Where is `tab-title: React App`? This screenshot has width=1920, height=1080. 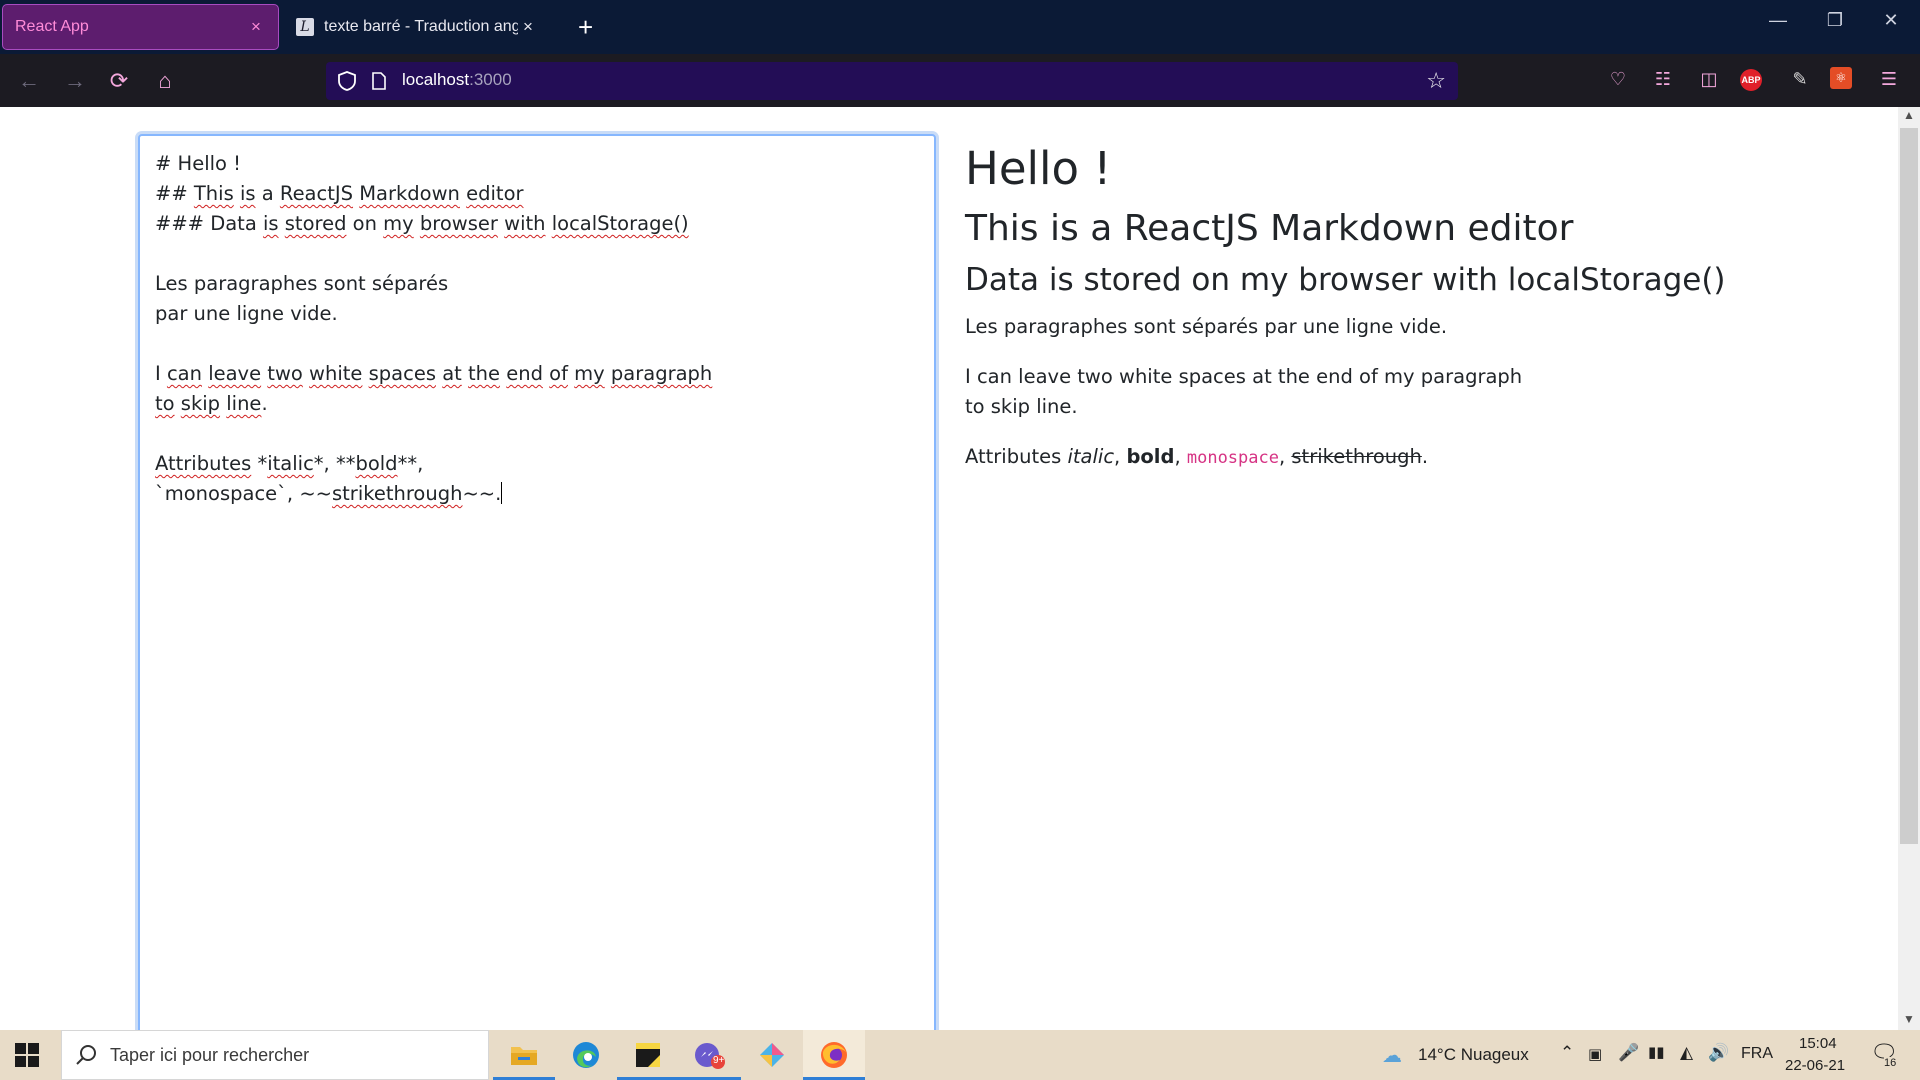 tab-title: React App is located at coordinates (52, 26).